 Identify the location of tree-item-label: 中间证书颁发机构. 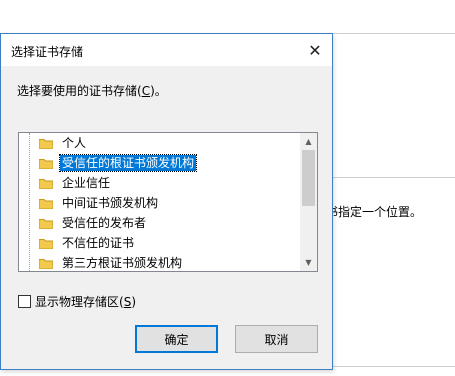
(110, 203).